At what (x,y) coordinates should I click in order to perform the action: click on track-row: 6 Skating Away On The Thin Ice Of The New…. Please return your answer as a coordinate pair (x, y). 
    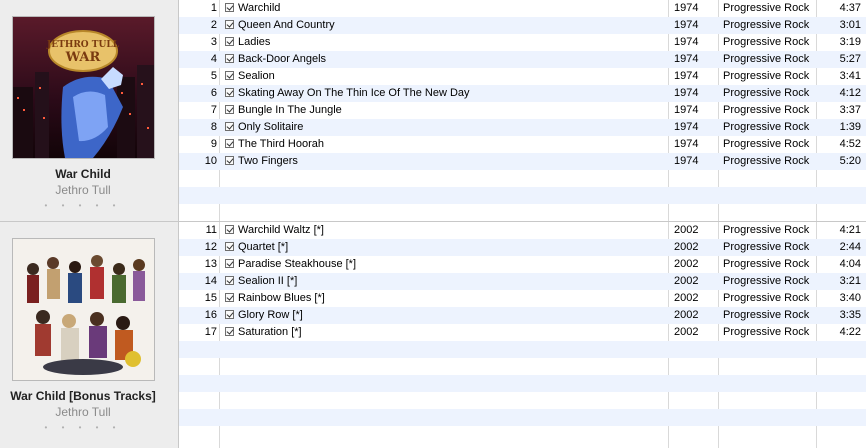
    Looking at the image, I should click on (522, 93).